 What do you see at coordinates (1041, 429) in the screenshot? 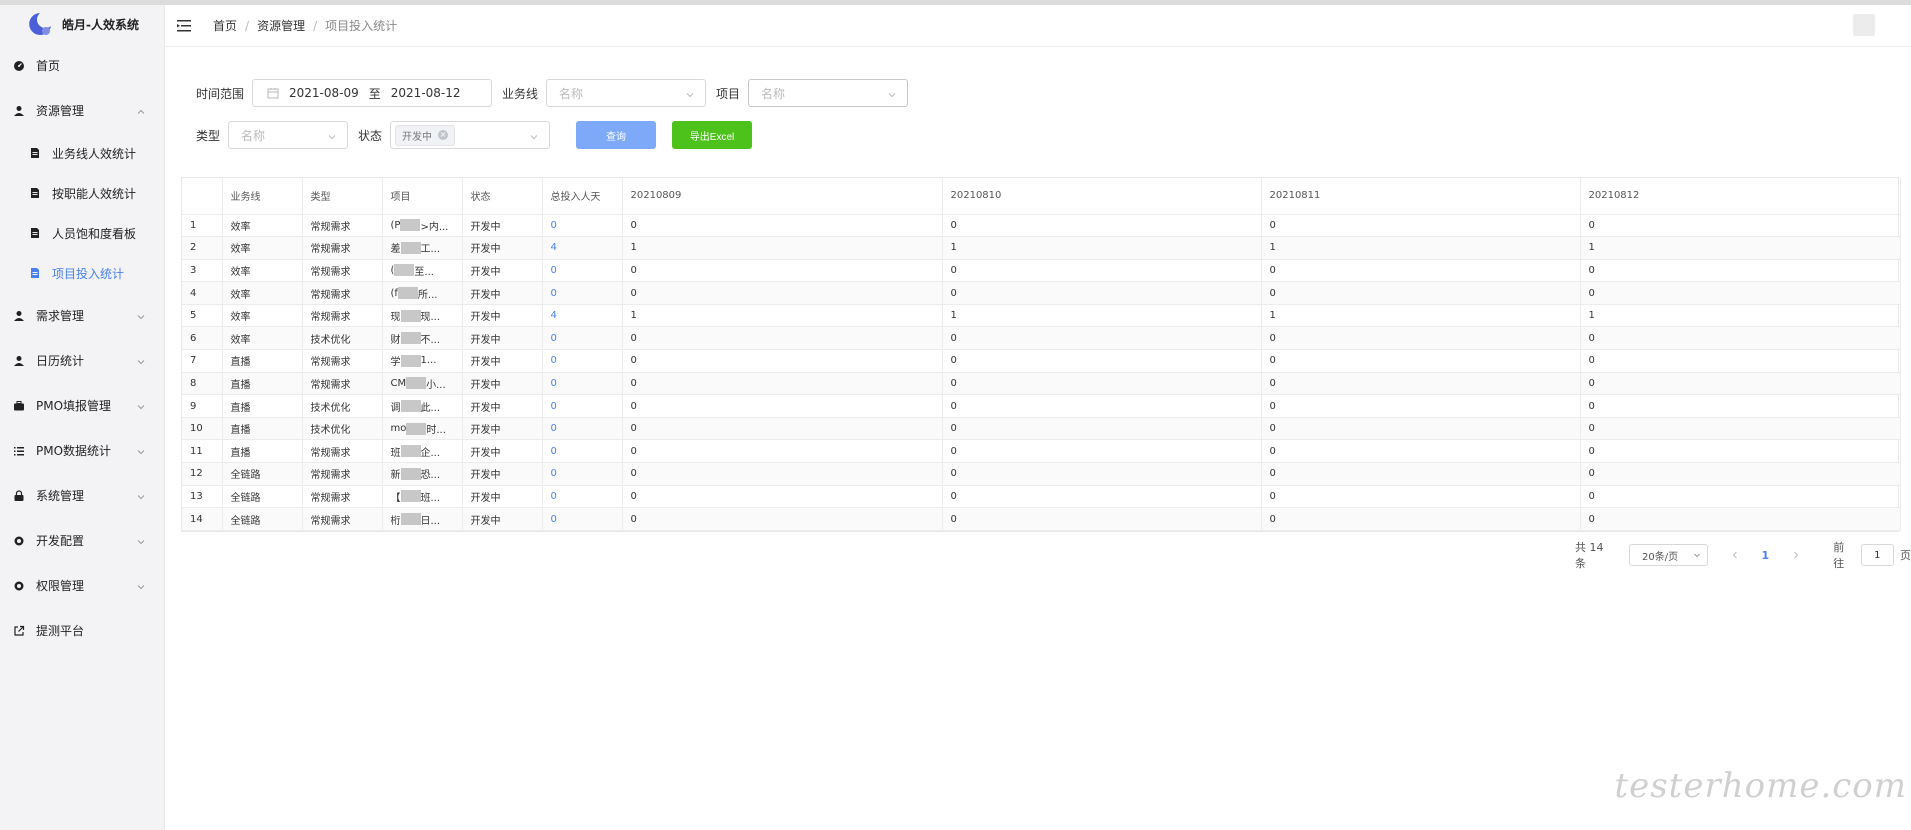
I see `table-row: 10 直播 技术优化 mo 时... 开发中 0 0 0 0 0` at bounding box center [1041, 429].